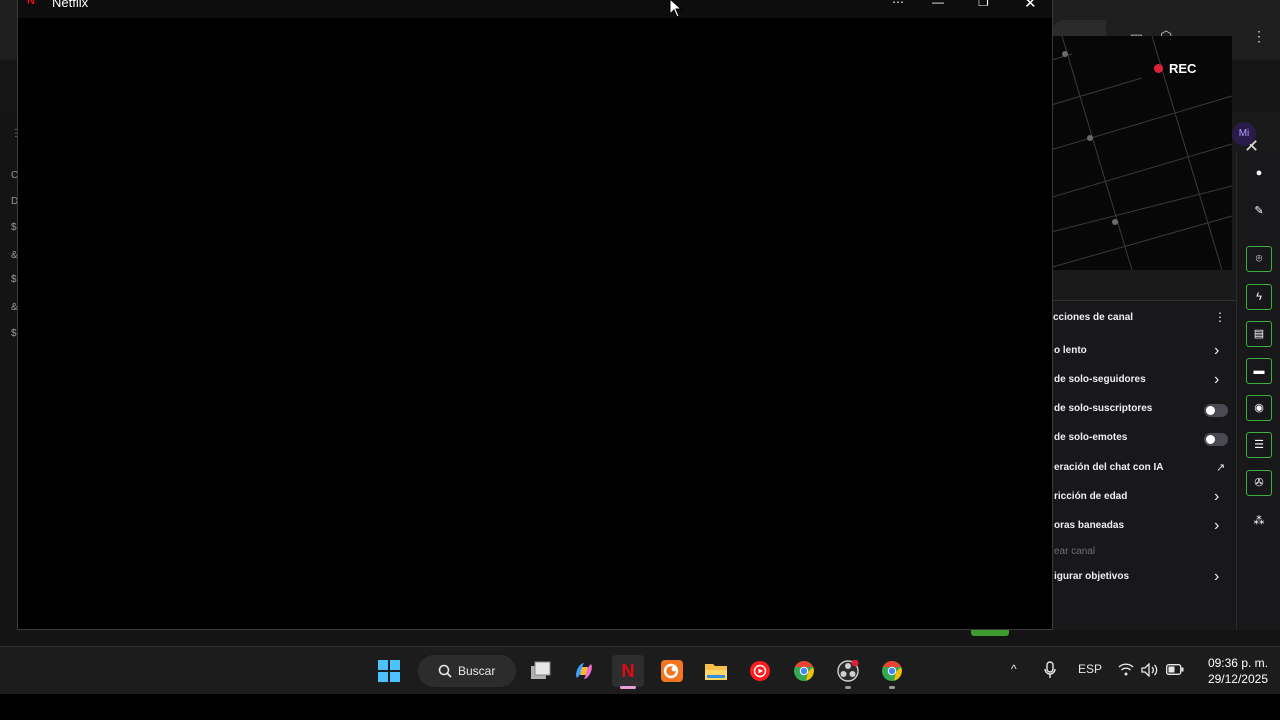 This screenshot has height=720, width=1280. What do you see at coordinates (535, 9) in the screenshot?
I see `netflix-titlebar: N Netflix ⋯ — ❐ ✕` at bounding box center [535, 9].